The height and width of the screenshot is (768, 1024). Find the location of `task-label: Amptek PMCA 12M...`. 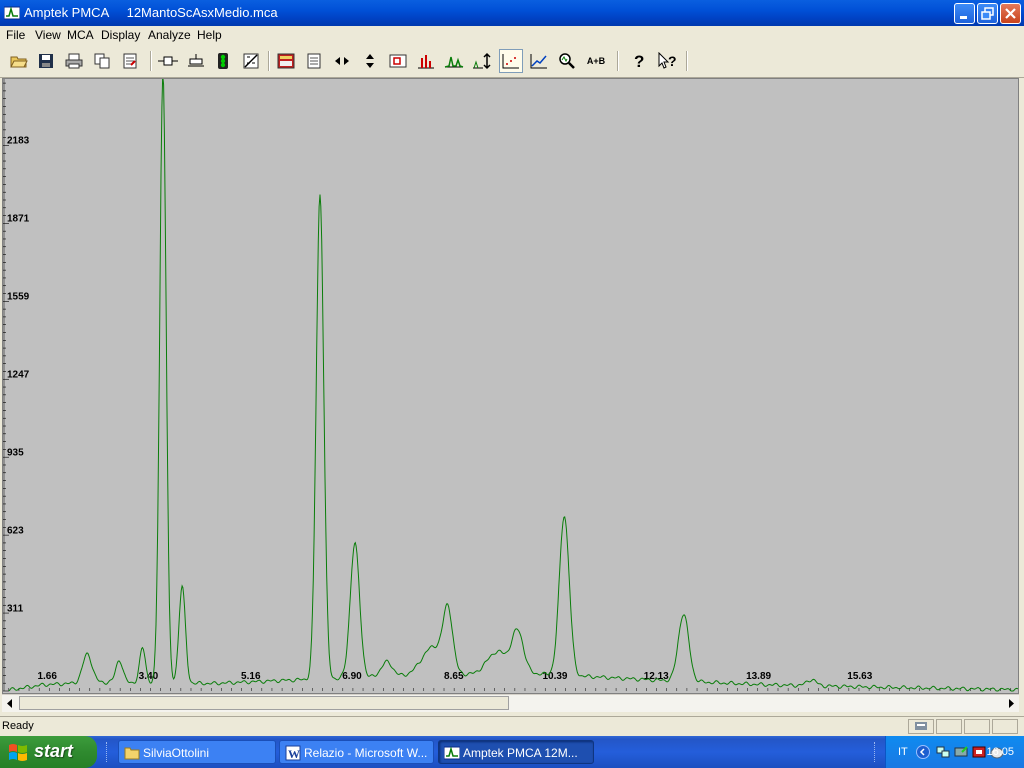

task-label: Amptek PMCA 12M... is located at coordinates (520, 753).